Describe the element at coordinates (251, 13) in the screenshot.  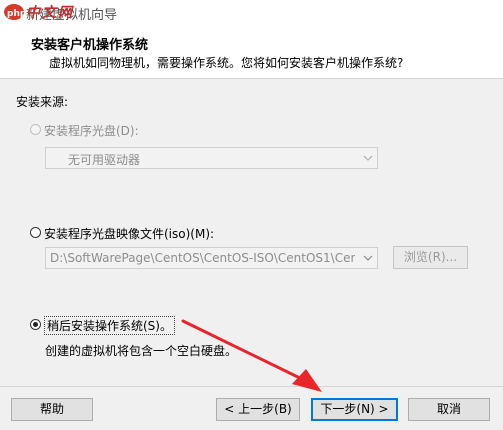
I see `title-bar: 新建虚拟机向导 php 中 文 网` at that location.